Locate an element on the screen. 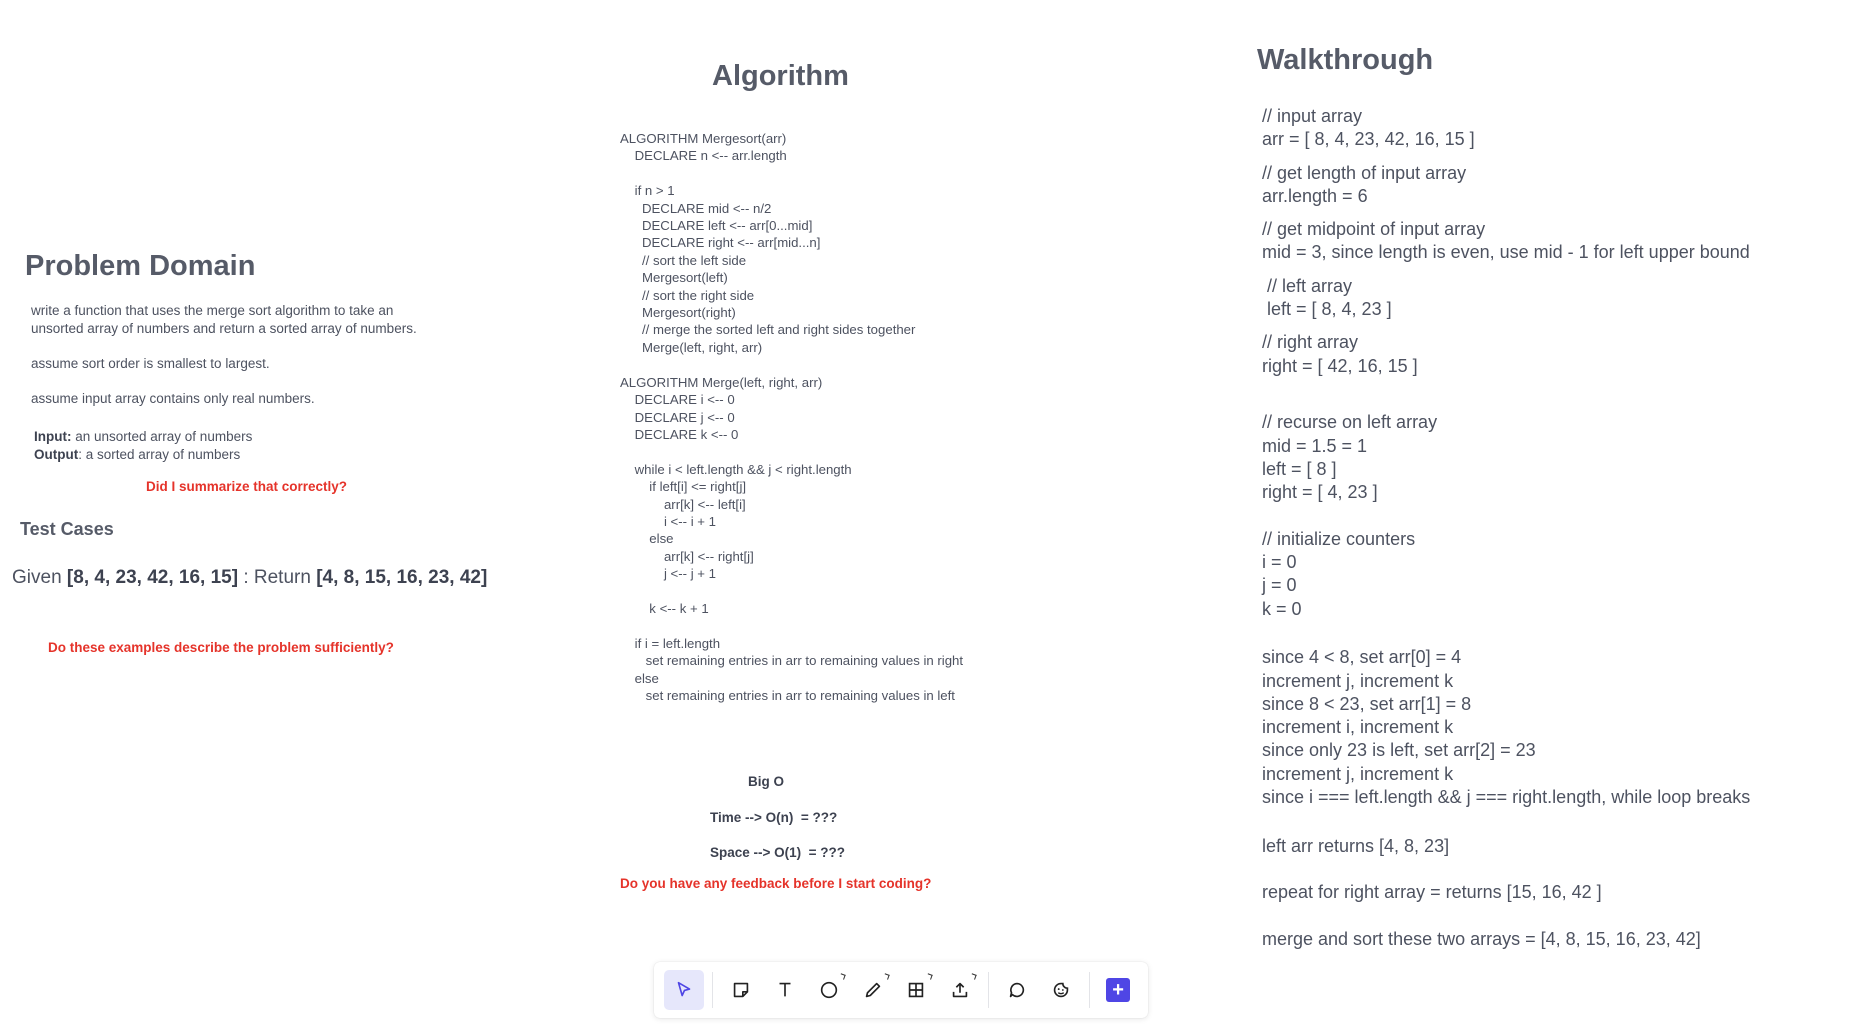  given-label: Given is located at coordinates (39, 577).